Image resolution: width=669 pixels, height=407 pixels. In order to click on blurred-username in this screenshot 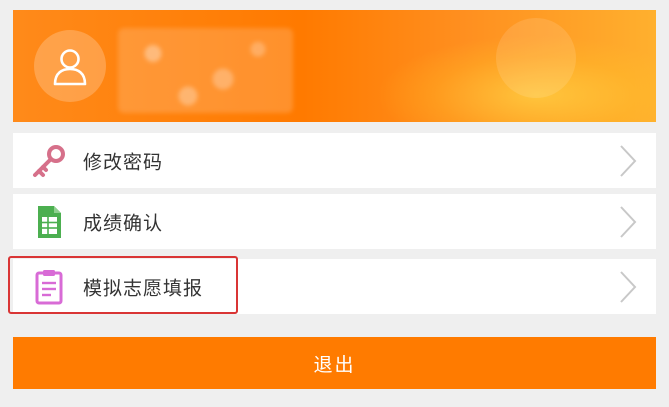, I will do `click(205, 70)`.